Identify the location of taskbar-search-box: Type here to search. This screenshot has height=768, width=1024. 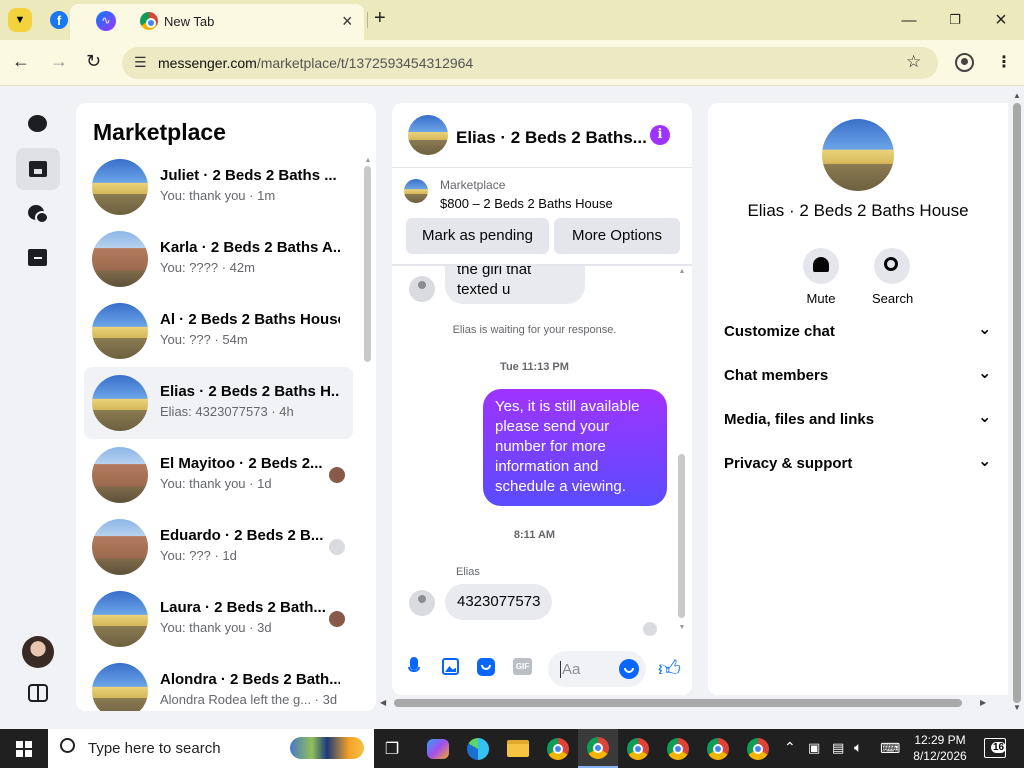
(211, 748).